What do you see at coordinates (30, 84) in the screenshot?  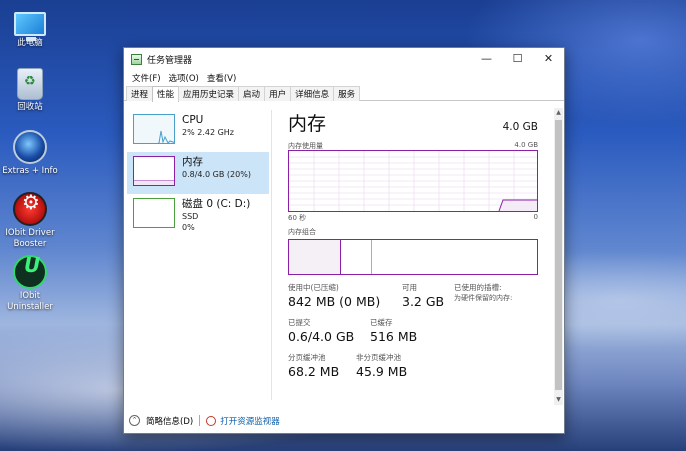 I see `recycle-bin-icon` at bounding box center [30, 84].